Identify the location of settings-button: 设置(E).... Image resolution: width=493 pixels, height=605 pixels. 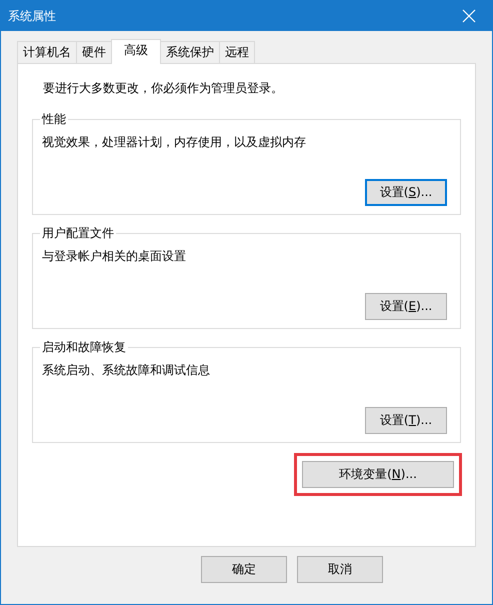
(406, 306).